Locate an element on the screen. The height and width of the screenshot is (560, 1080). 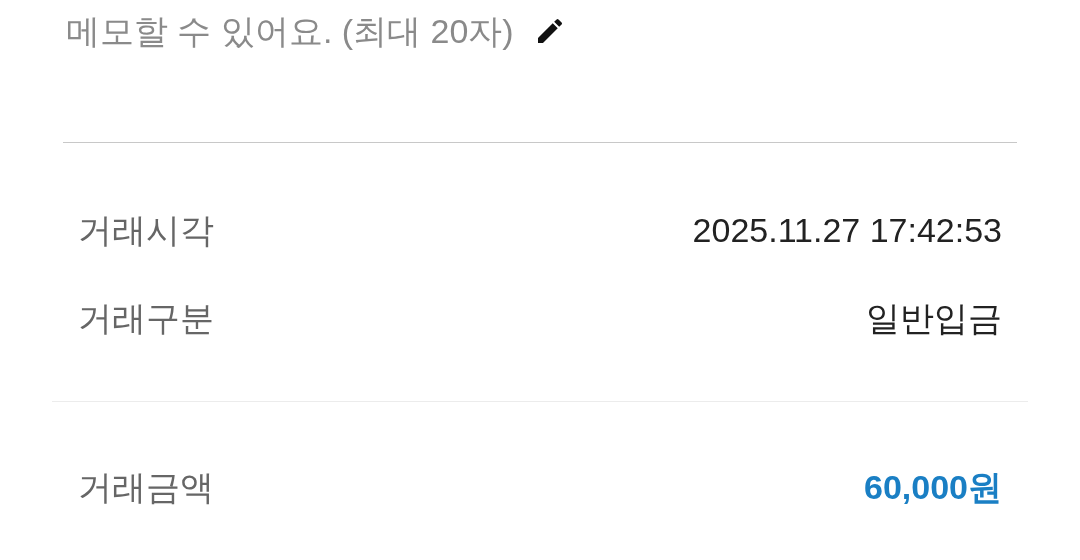
row-label: 거래금액 is located at coordinates (146, 487).